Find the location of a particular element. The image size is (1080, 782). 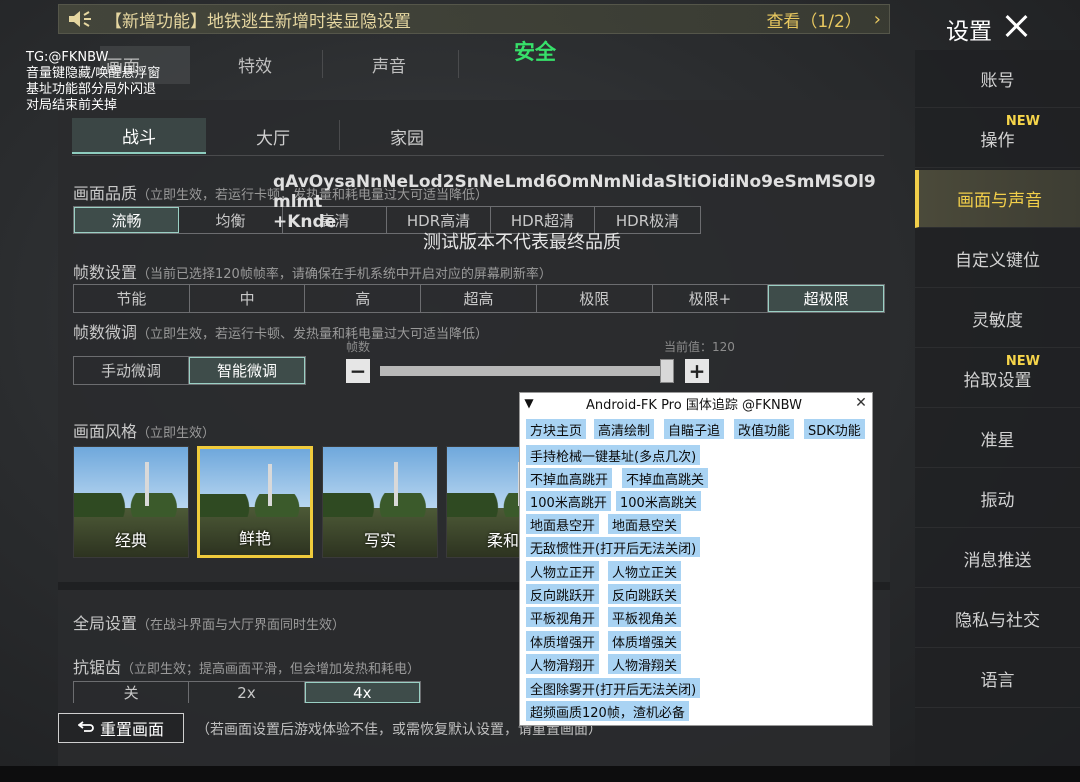

framerate-option: 超高 is located at coordinates (479, 298).